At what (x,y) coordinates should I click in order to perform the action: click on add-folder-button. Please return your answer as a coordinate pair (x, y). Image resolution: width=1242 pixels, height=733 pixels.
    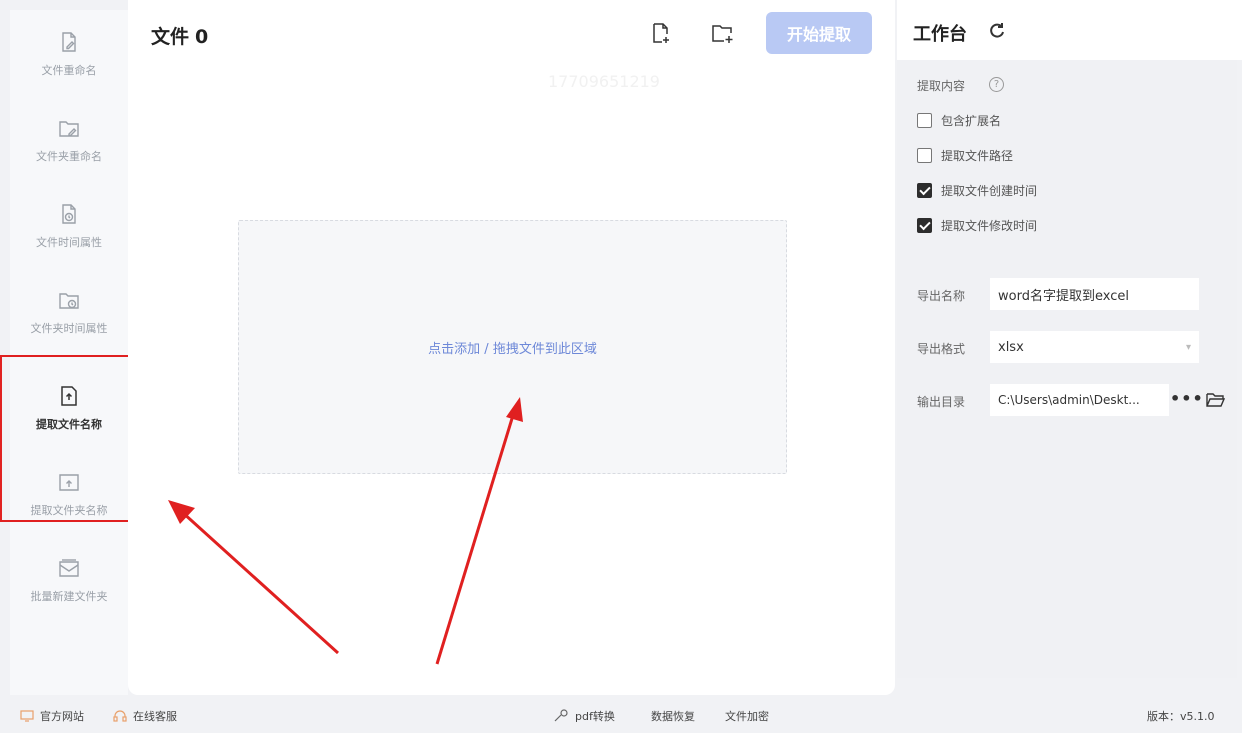
    Looking at the image, I should click on (723, 33).